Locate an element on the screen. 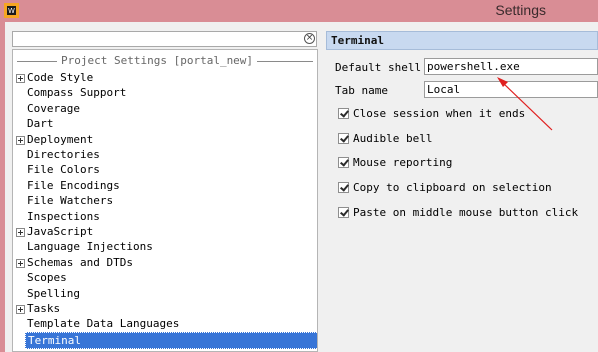  tree-item: Language Injections is located at coordinates (165, 247).